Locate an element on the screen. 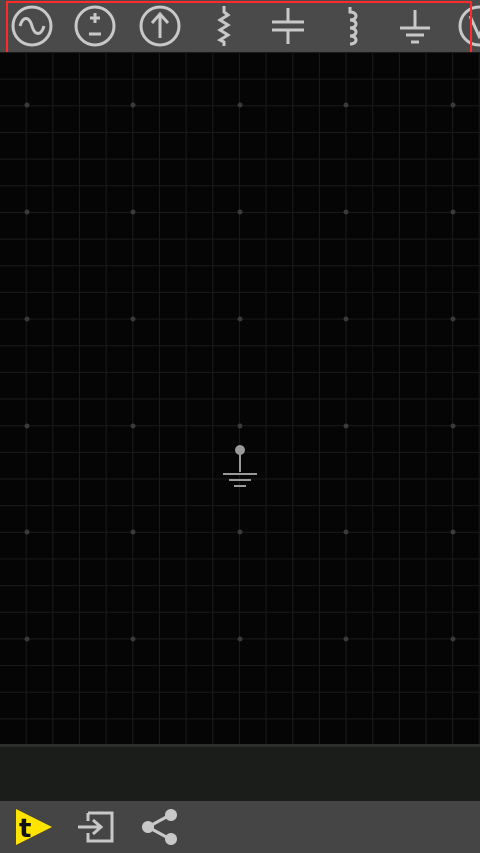 This screenshot has width=480, height=853. import-icon is located at coordinates (96, 827).